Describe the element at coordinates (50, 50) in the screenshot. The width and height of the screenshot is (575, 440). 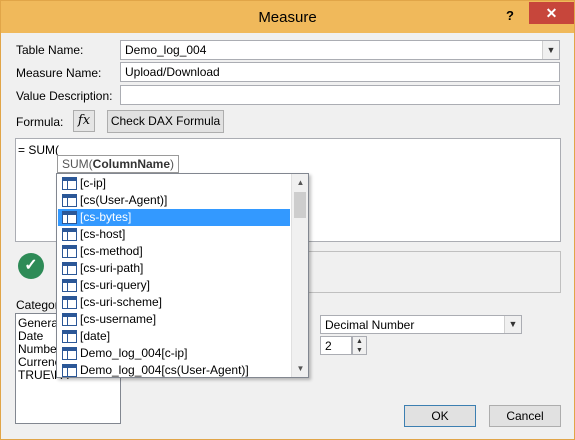
I see `table-name-label: Table Name:` at that location.